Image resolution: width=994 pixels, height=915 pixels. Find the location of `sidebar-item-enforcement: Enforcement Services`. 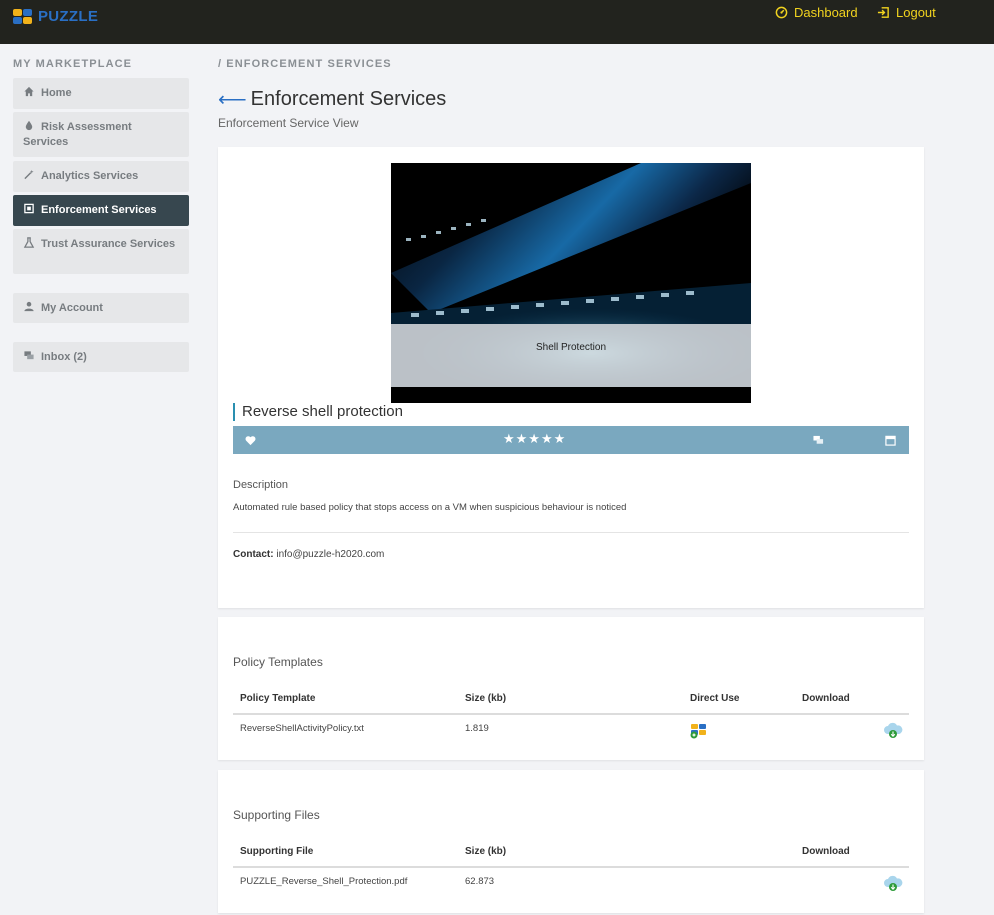

sidebar-item-enforcement: Enforcement Services is located at coordinates (101, 210).